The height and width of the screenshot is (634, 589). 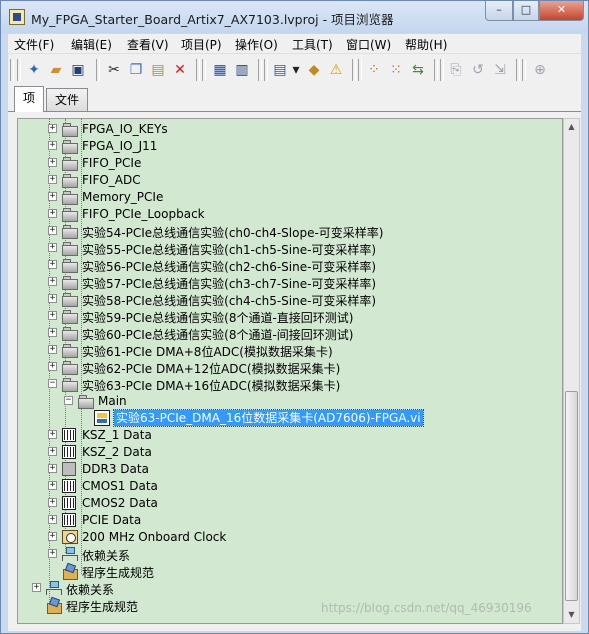 I want to click on tree-row: + 实验58-PCIe总线通信实验(ch4-ch5-Sine-可变采样率), so click(x=288, y=299).